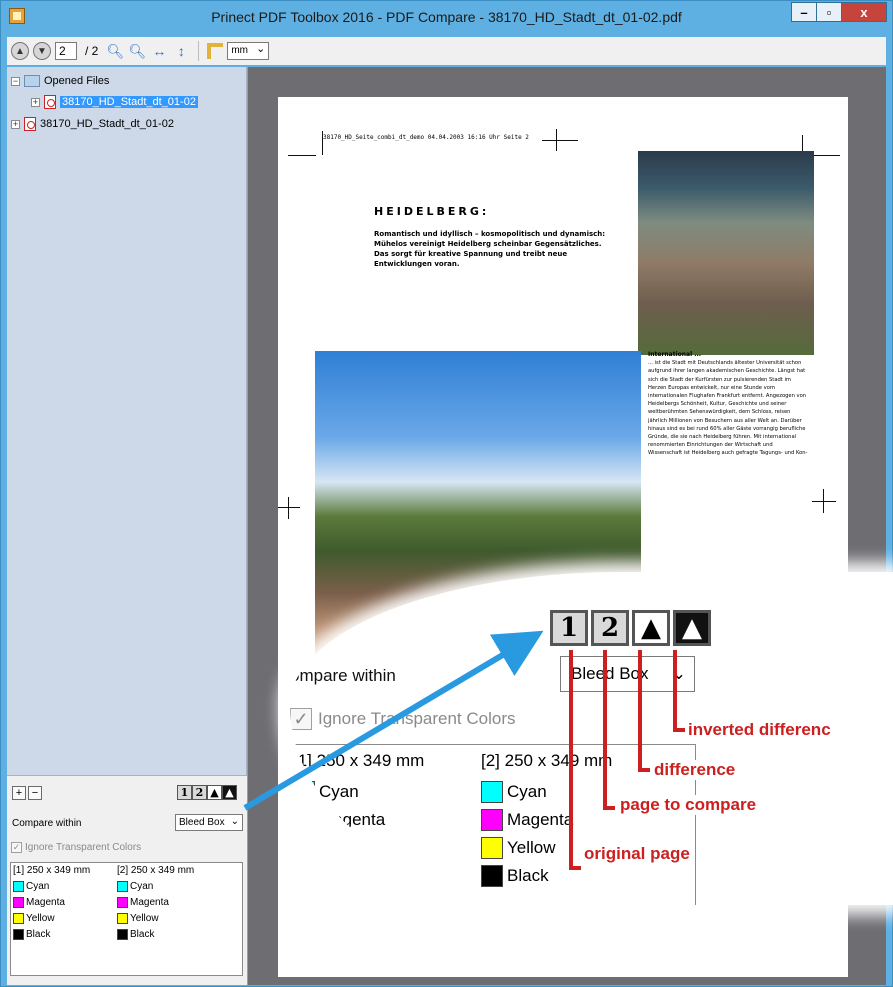  Describe the element at coordinates (184, 792) in the screenshot. I see `mode-original-button: 1` at that location.